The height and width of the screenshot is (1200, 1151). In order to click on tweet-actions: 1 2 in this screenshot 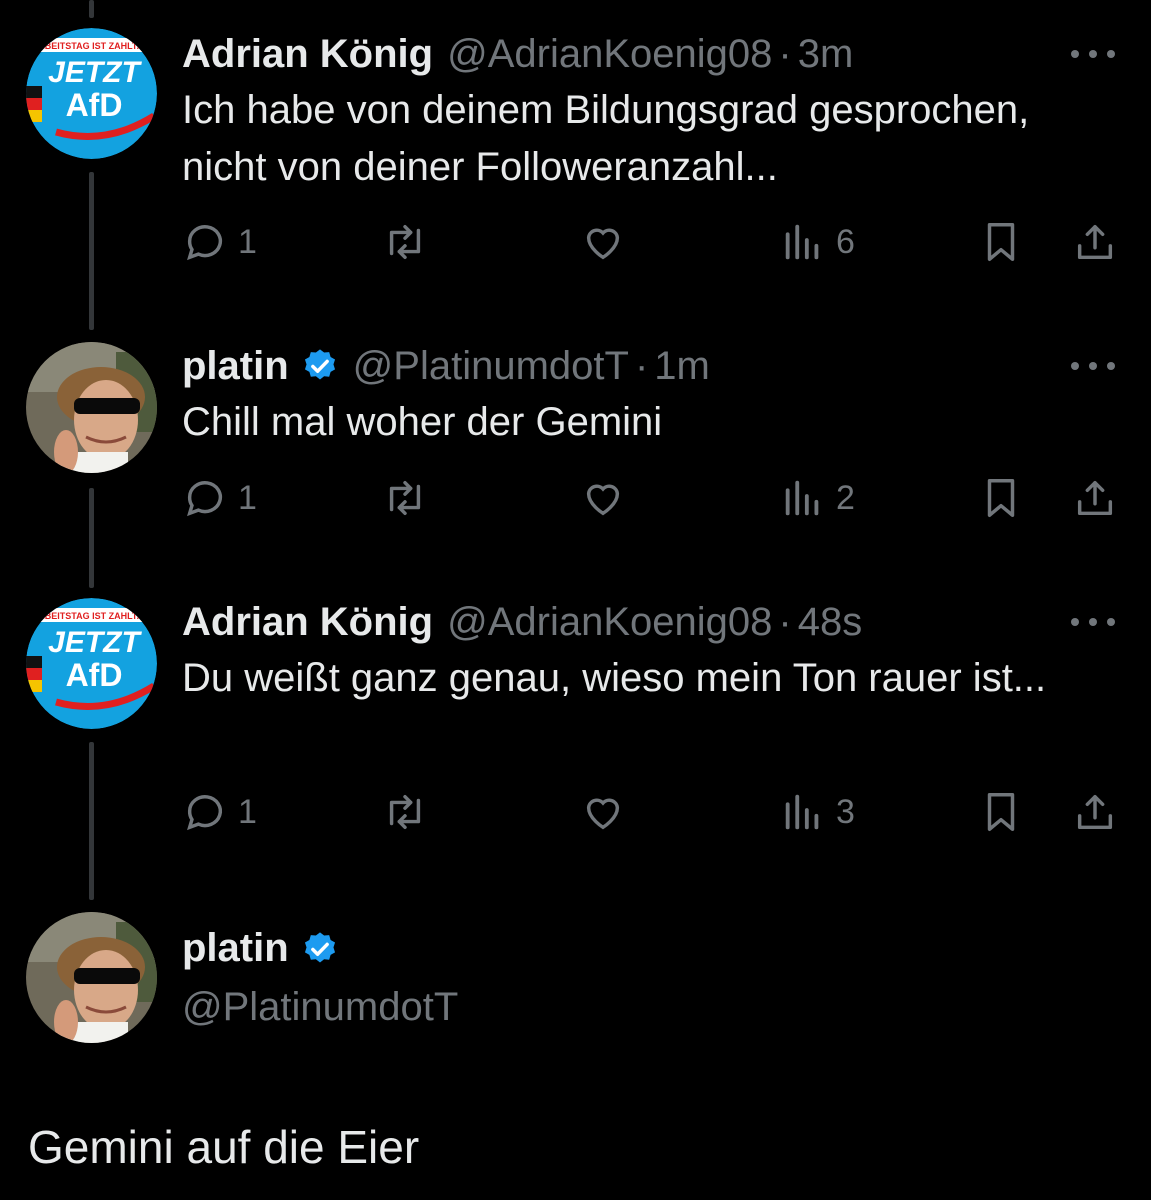, I will do `click(652, 498)`.